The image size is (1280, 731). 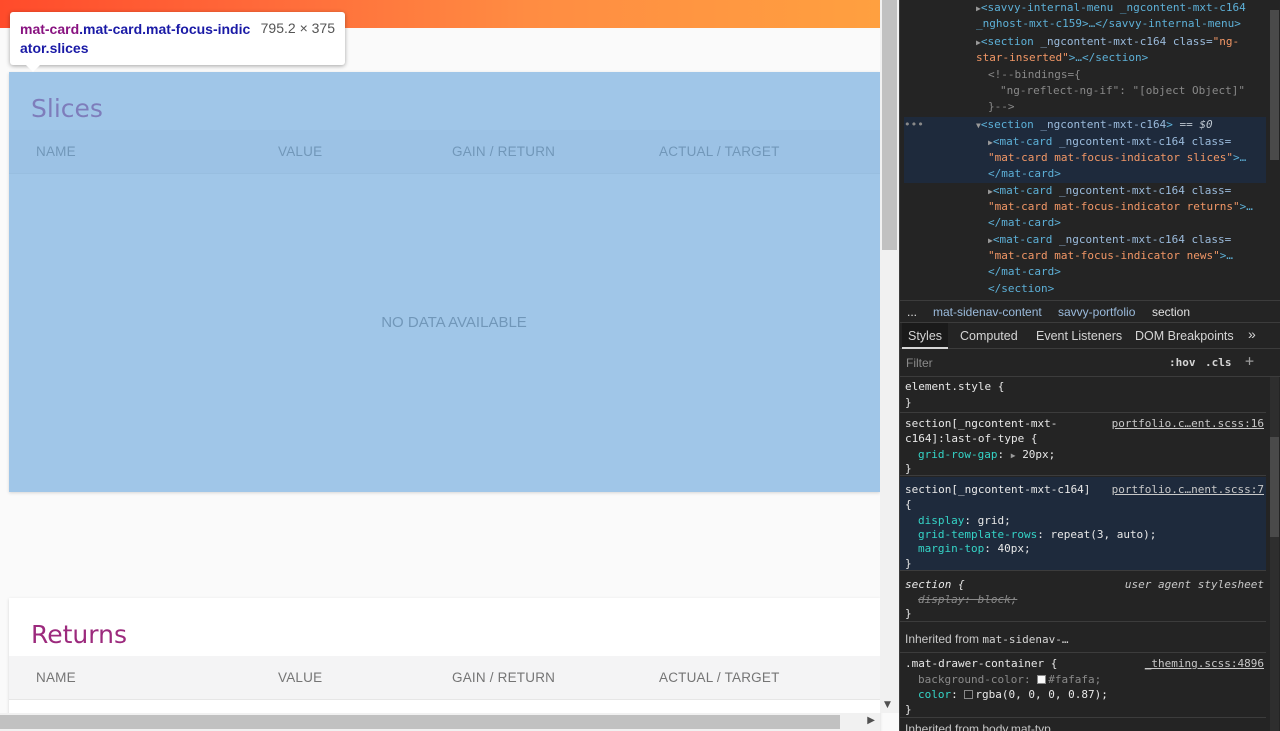 I want to click on dom-node-continuation: _nghost-mxt-c159>…</savvy-internal-menu>, so click(x=1128, y=24).